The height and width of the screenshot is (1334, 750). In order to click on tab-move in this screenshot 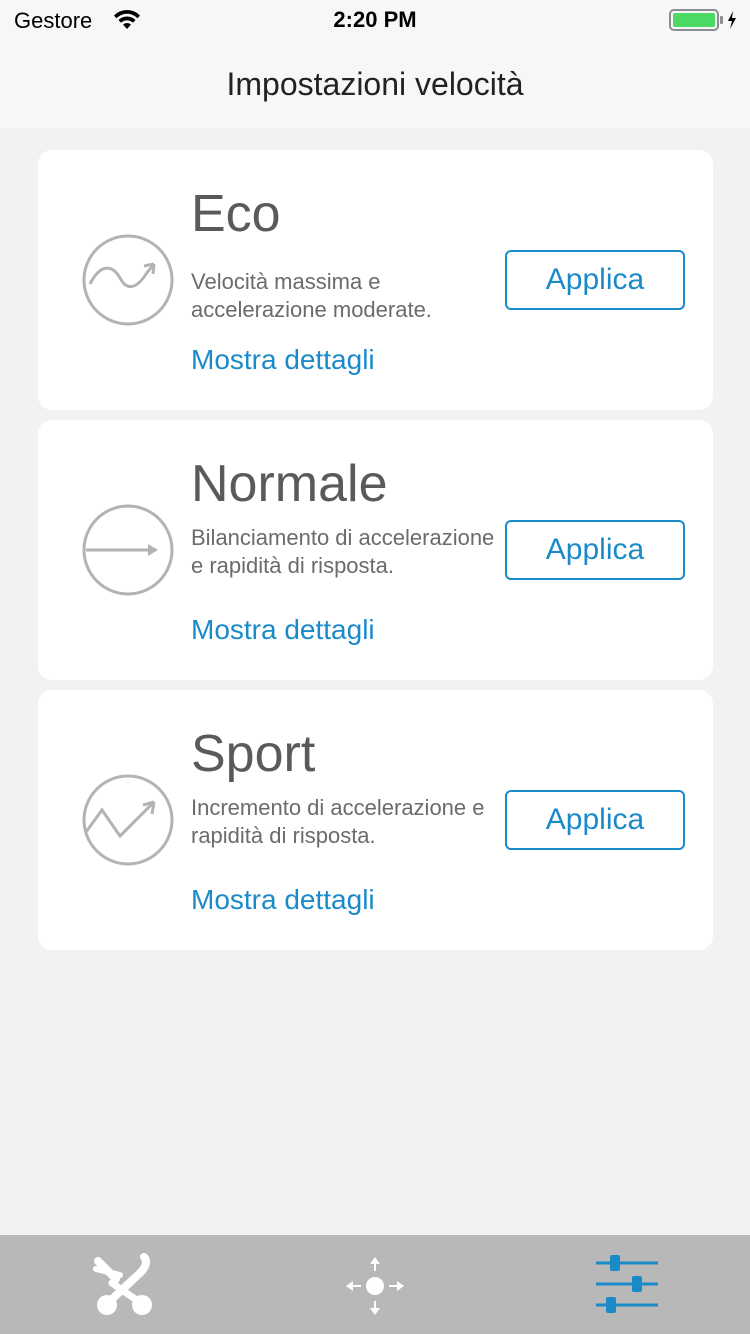, I will do `click(375, 1284)`.